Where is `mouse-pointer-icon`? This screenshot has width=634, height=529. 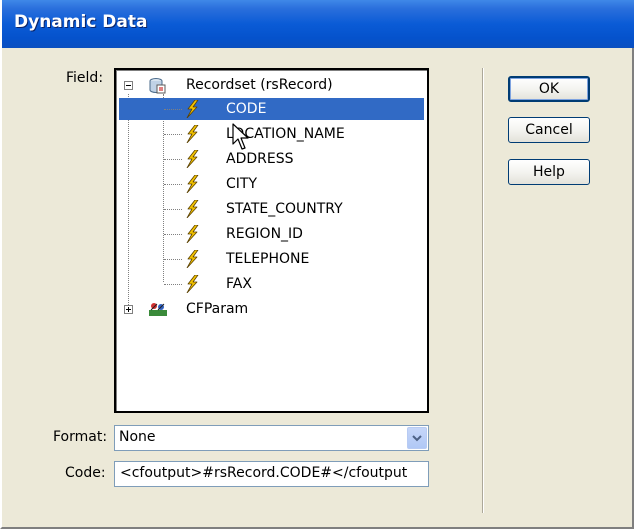
mouse-pointer-icon is located at coordinates (240, 136).